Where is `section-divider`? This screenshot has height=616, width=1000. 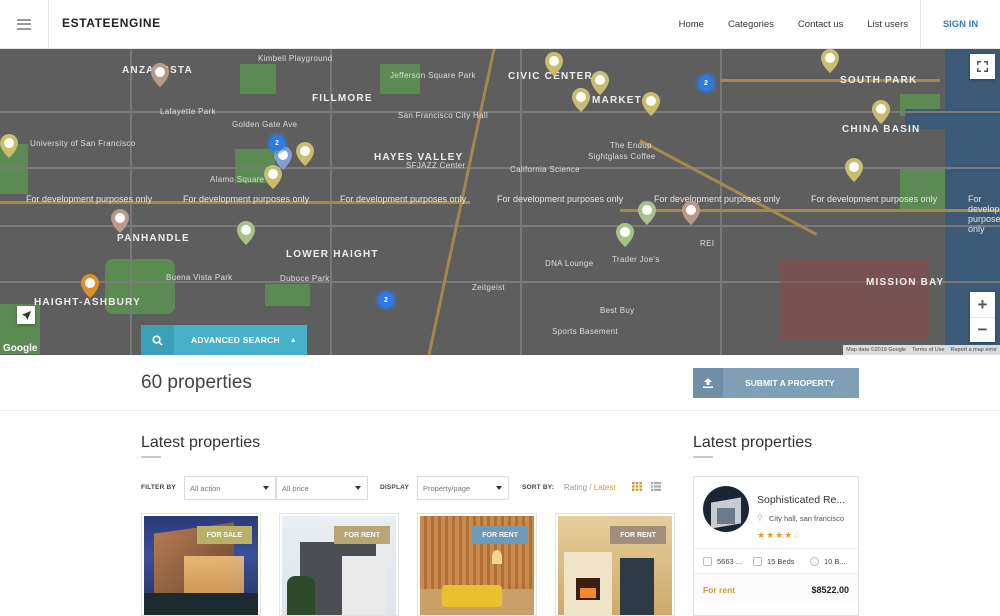
section-divider is located at coordinates (500, 410).